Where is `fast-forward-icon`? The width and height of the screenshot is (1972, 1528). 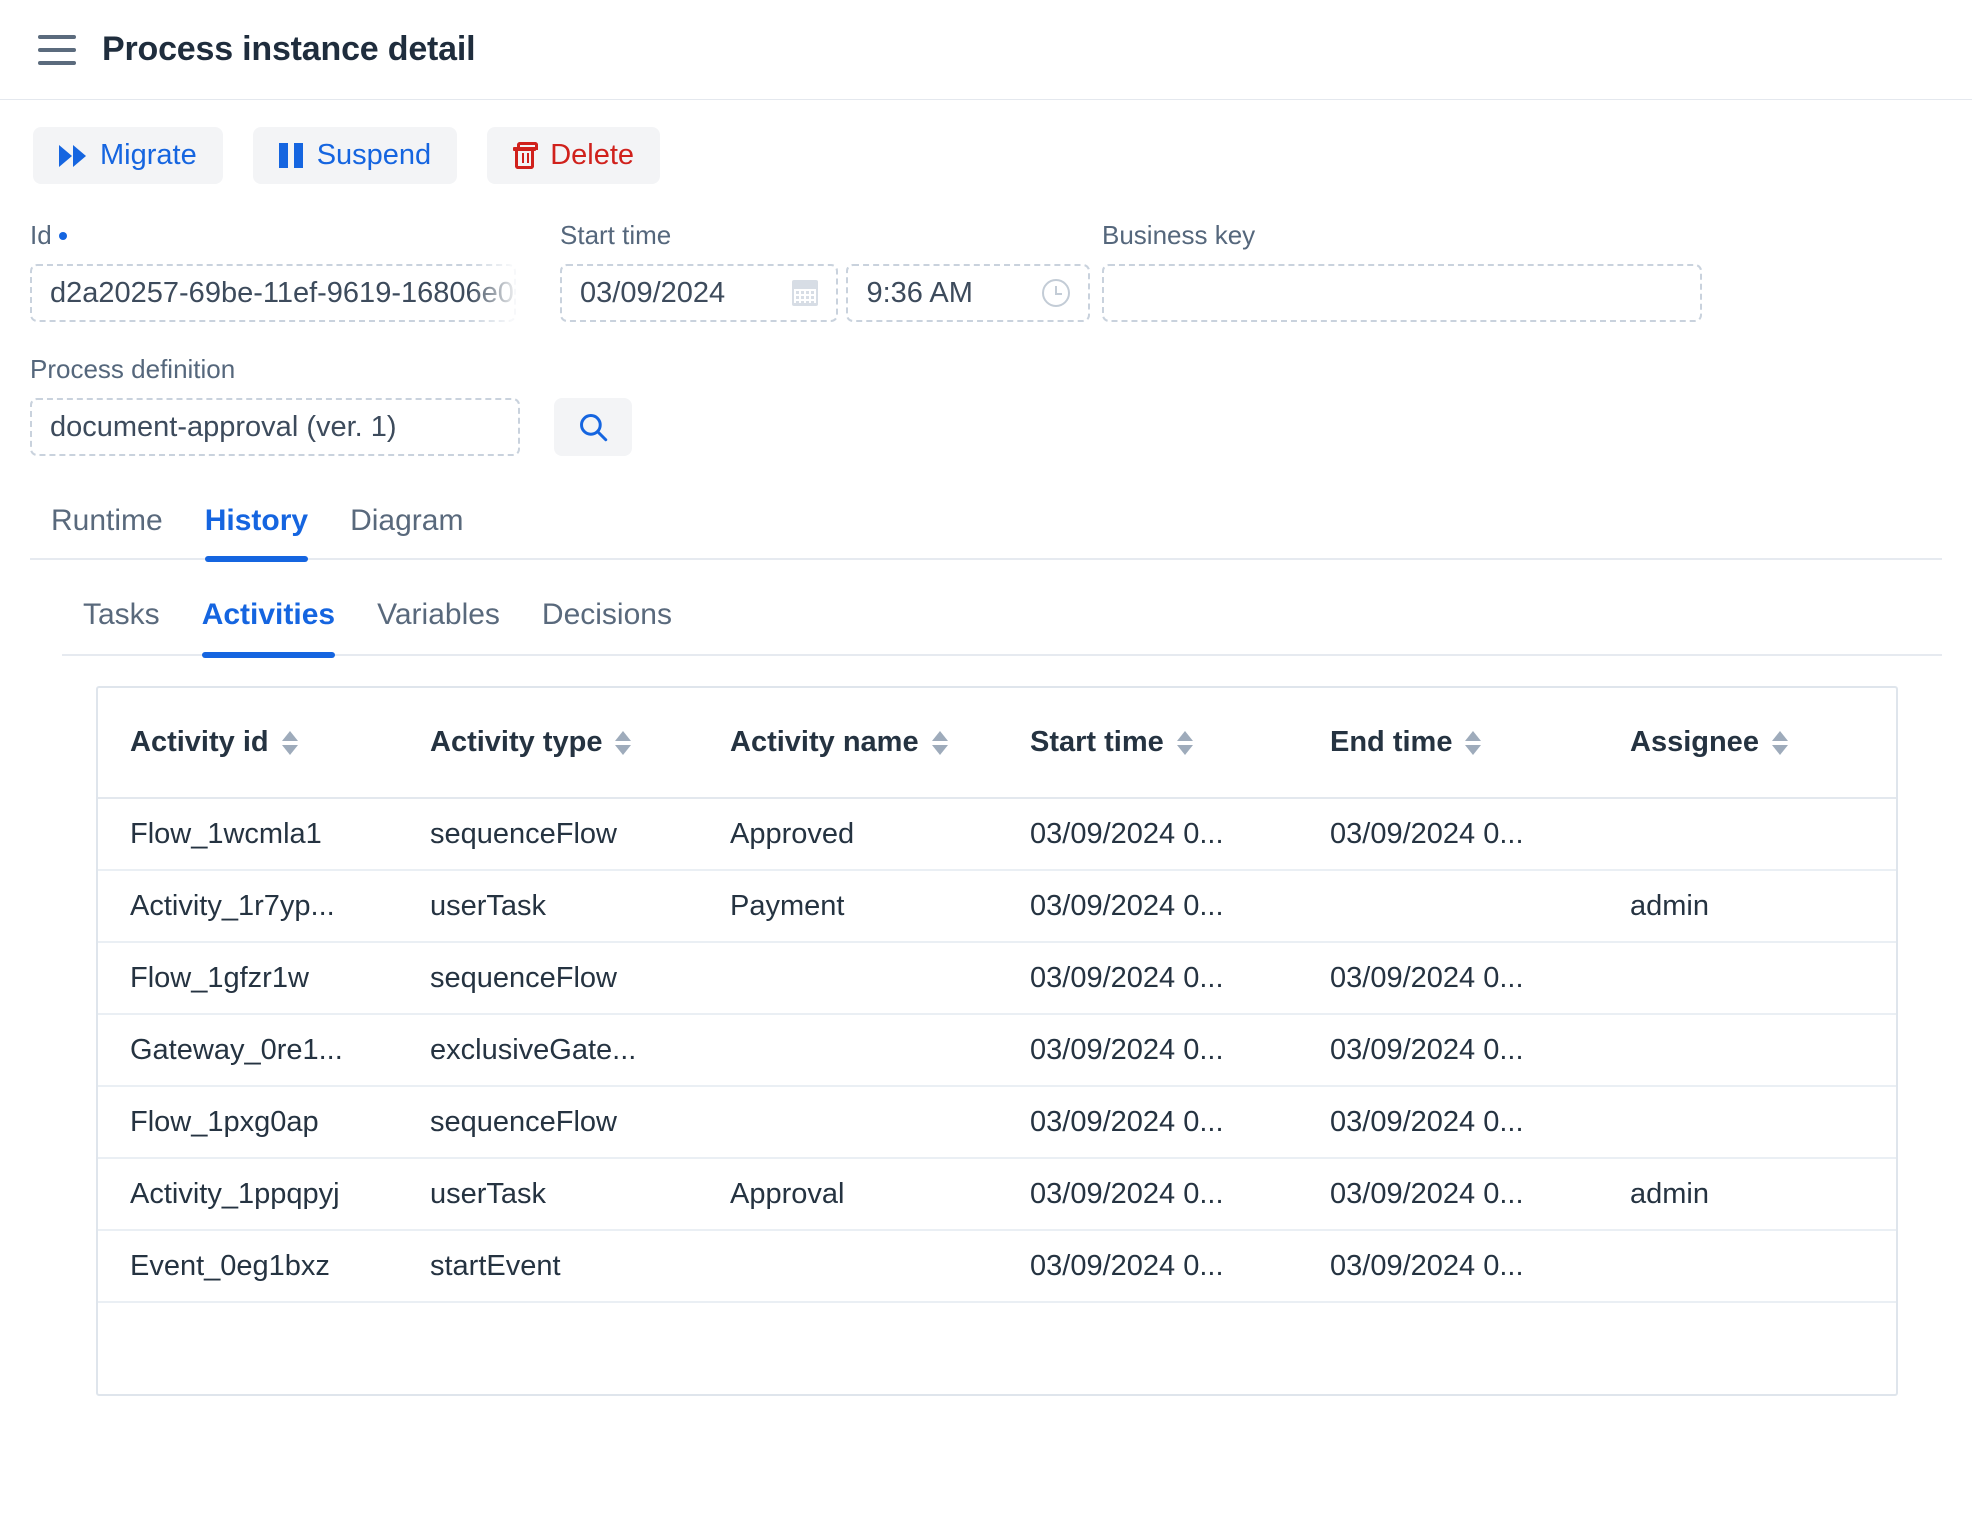
fast-forward-icon is located at coordinates (72, 155).